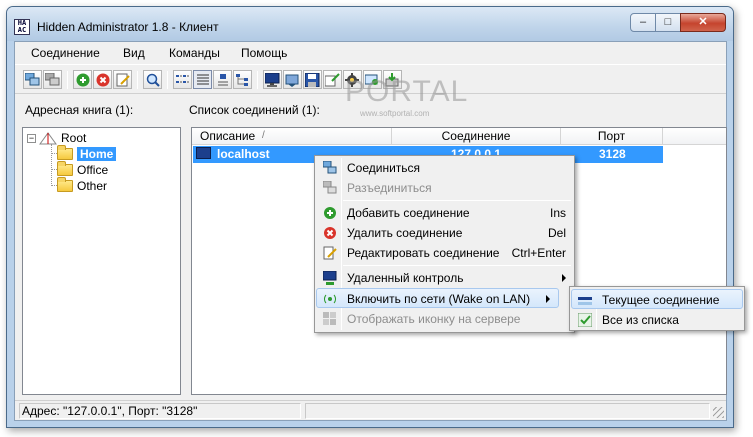  I want to click on menu-help: Помощь, so click(264, 53).